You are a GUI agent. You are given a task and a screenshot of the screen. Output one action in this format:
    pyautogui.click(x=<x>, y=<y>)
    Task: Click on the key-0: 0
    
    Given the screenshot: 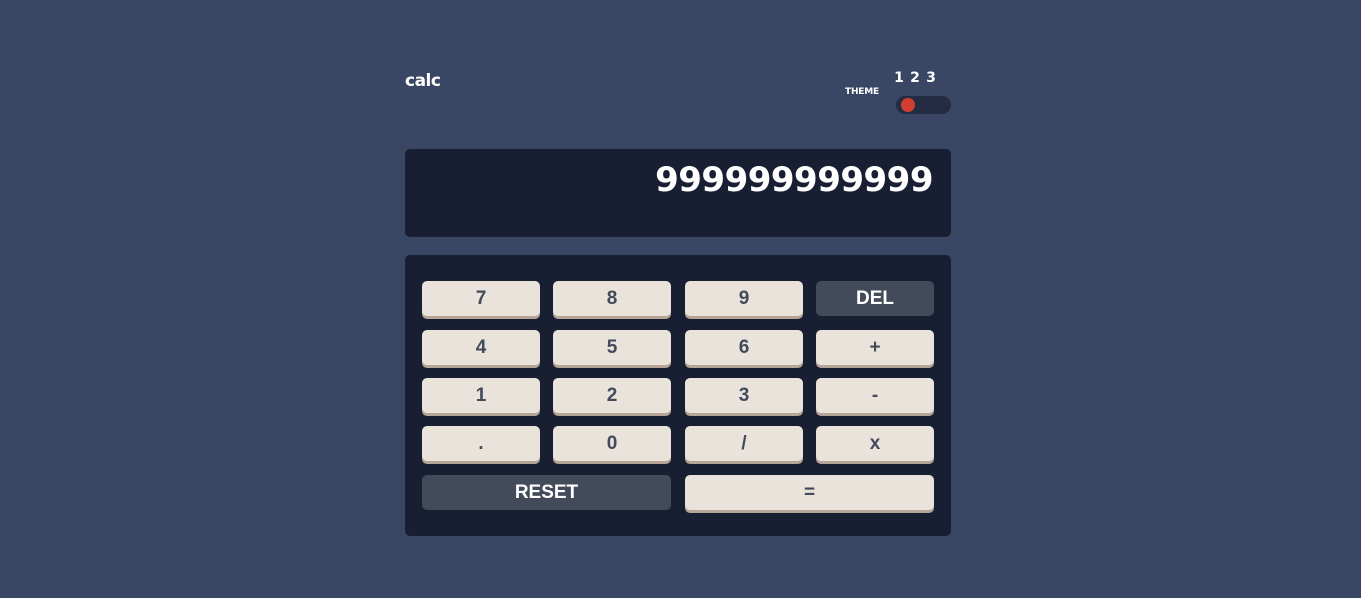 What is the action you would take?
    pyautogui.click(x=612, y=443)
    